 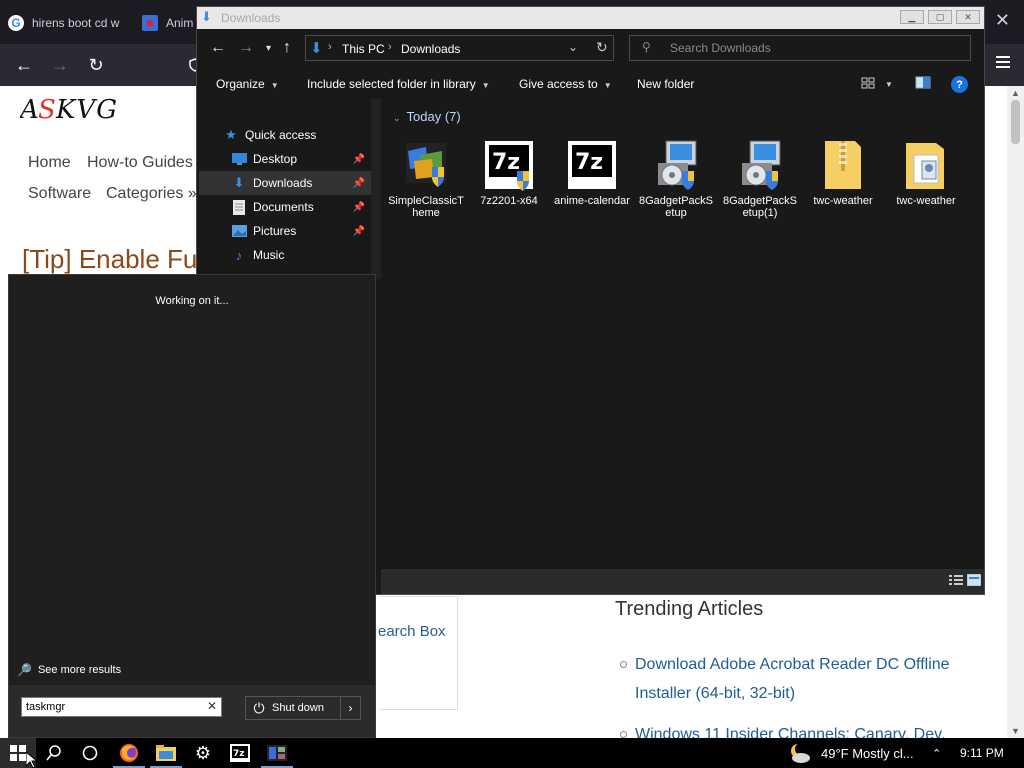 What do you see at coordinates (509, 201) in the screenshot?
I see `file-name: 7z2201-x64` at bounding box center [509, 201].